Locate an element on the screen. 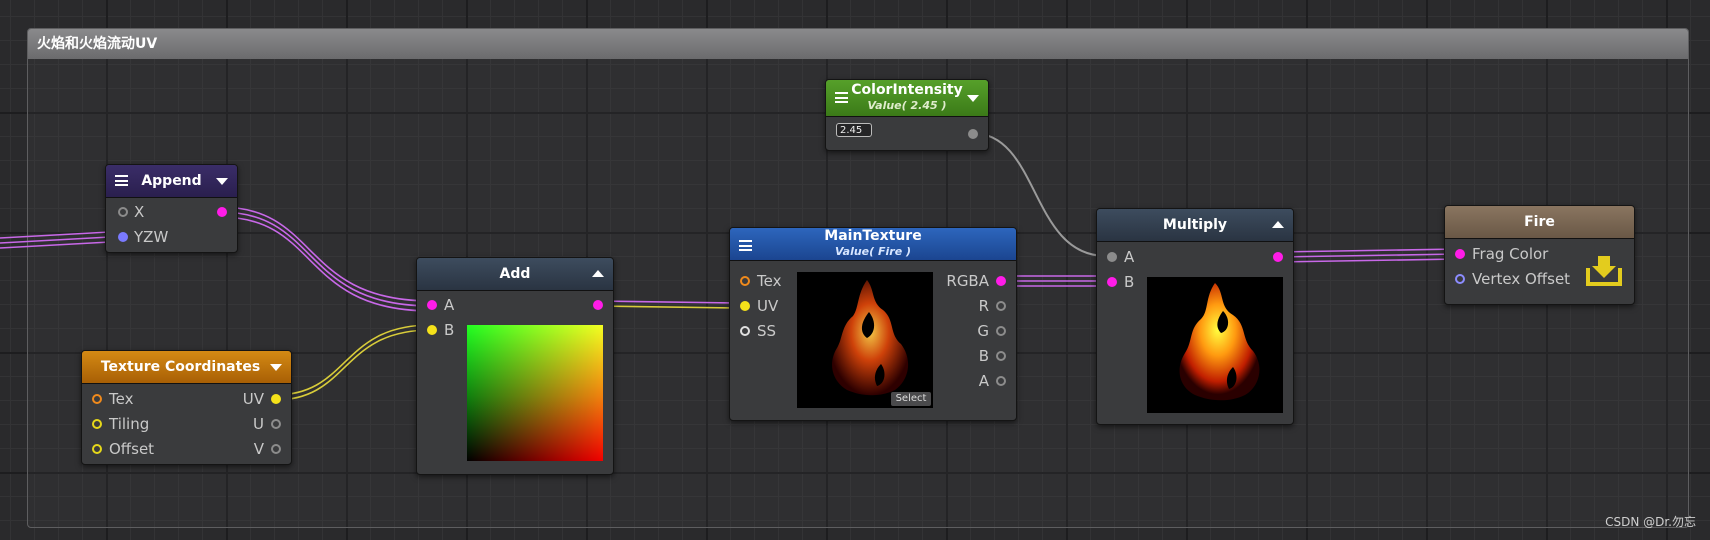 The image size is (1710, 540). maintexture-output-rgba-label: RGBA is located at coordinates (967, 281).